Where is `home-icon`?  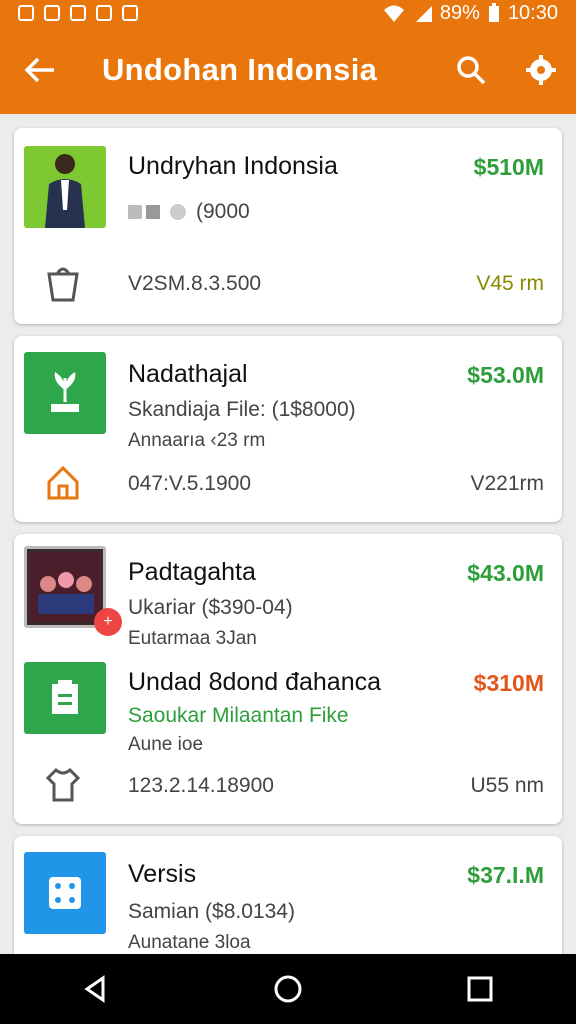
home-icon is located at coordinates (63, 482).